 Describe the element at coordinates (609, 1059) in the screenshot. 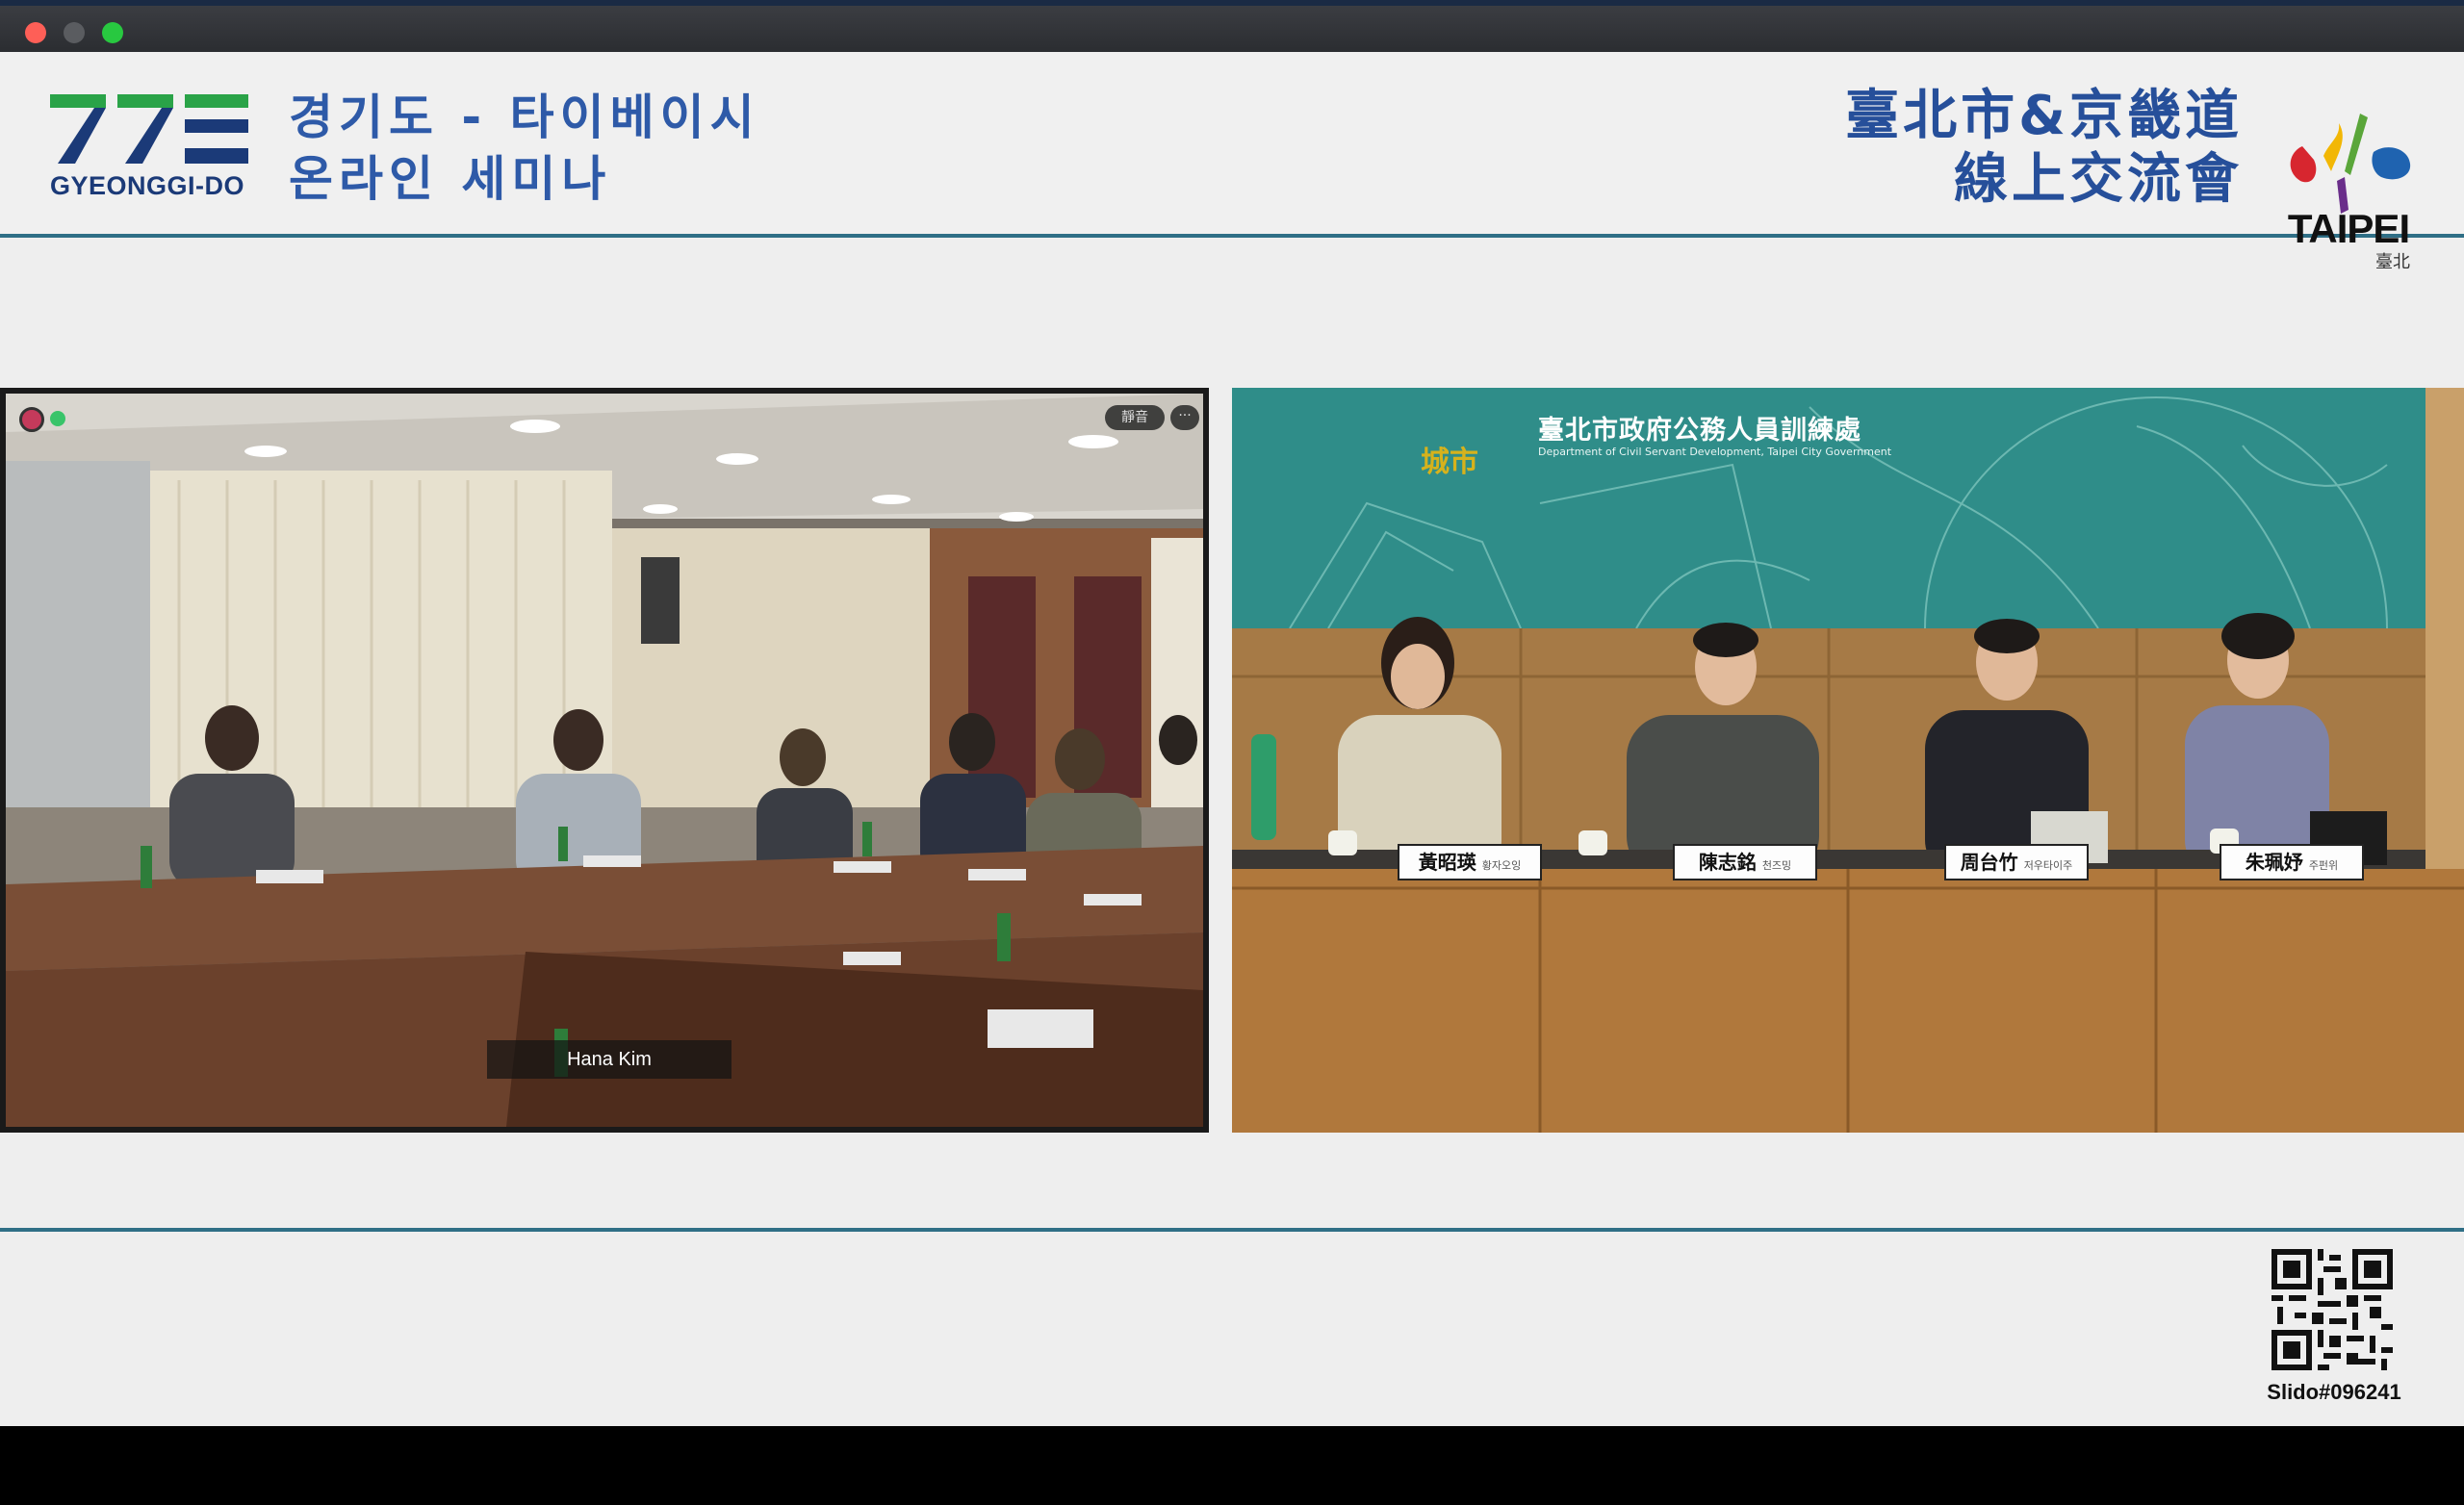

I see `participant-name-label: Hana Kim` at that location.